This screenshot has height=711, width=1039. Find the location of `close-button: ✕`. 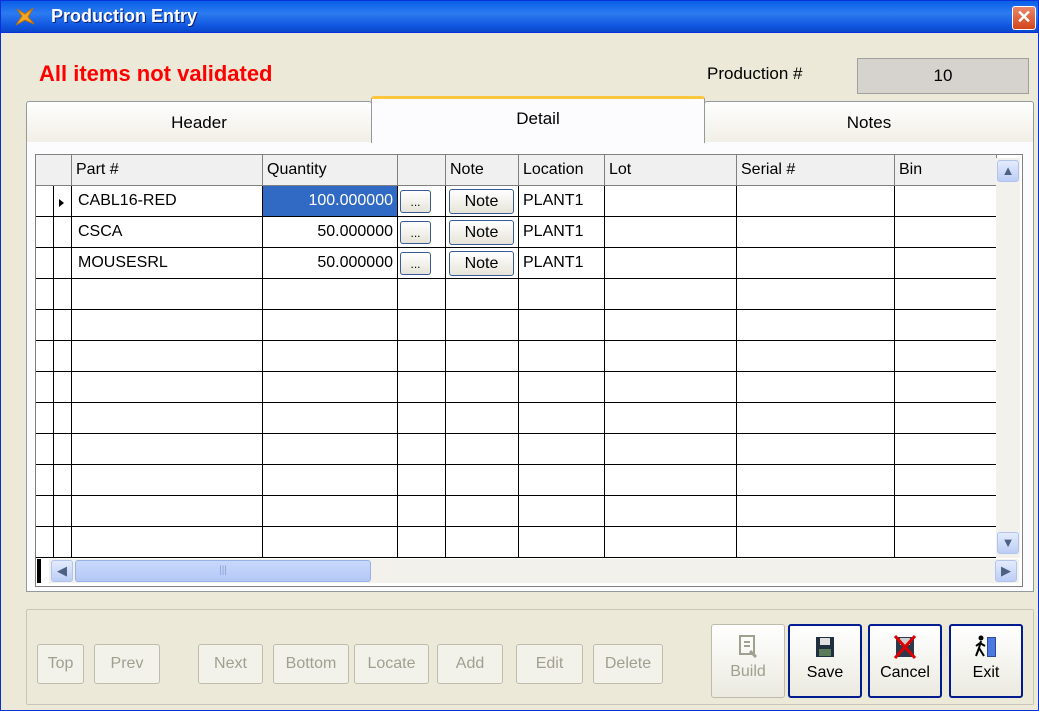

close-button: ✕ is located at coordinates (1024, 18).